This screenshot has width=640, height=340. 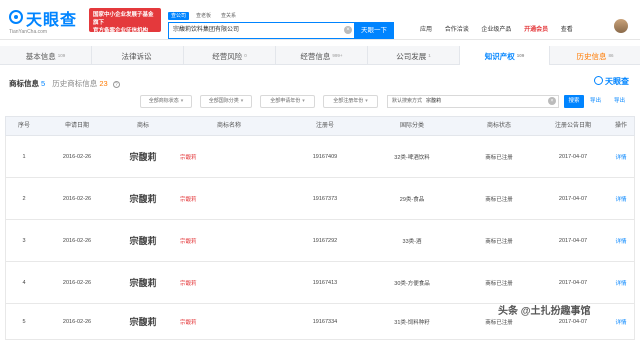 I want to click on cell-index: 2, so click(x=24, y=198).